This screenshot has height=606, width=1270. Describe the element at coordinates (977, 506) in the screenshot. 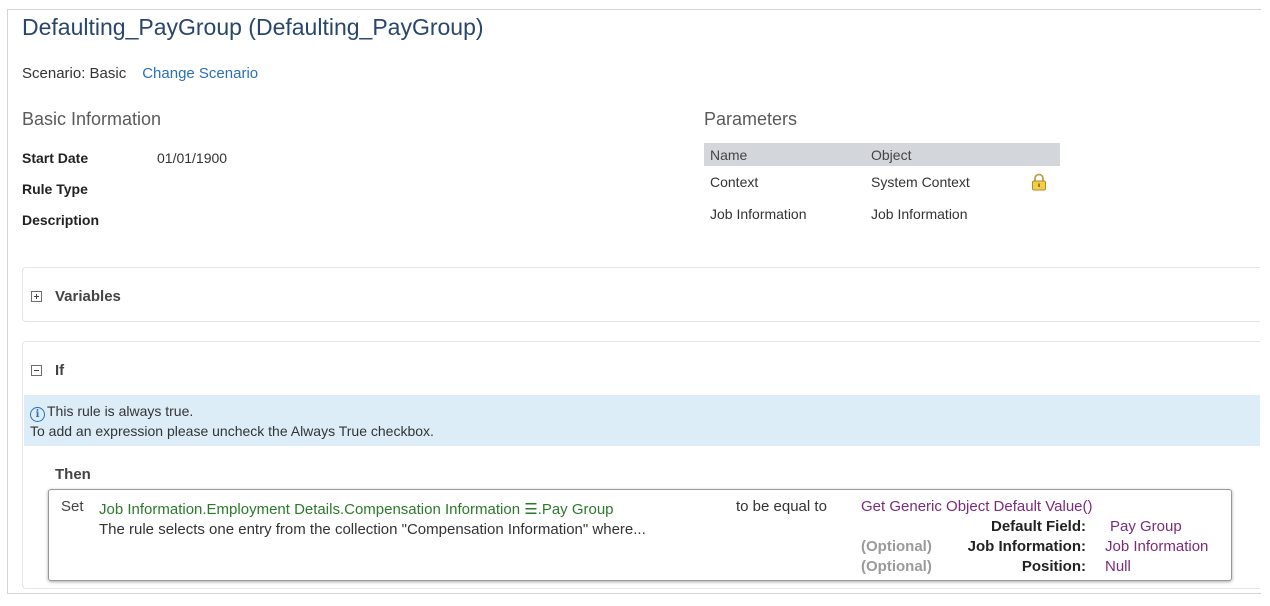

I see `function-name: Get Generic Object Default Value()` at that location.